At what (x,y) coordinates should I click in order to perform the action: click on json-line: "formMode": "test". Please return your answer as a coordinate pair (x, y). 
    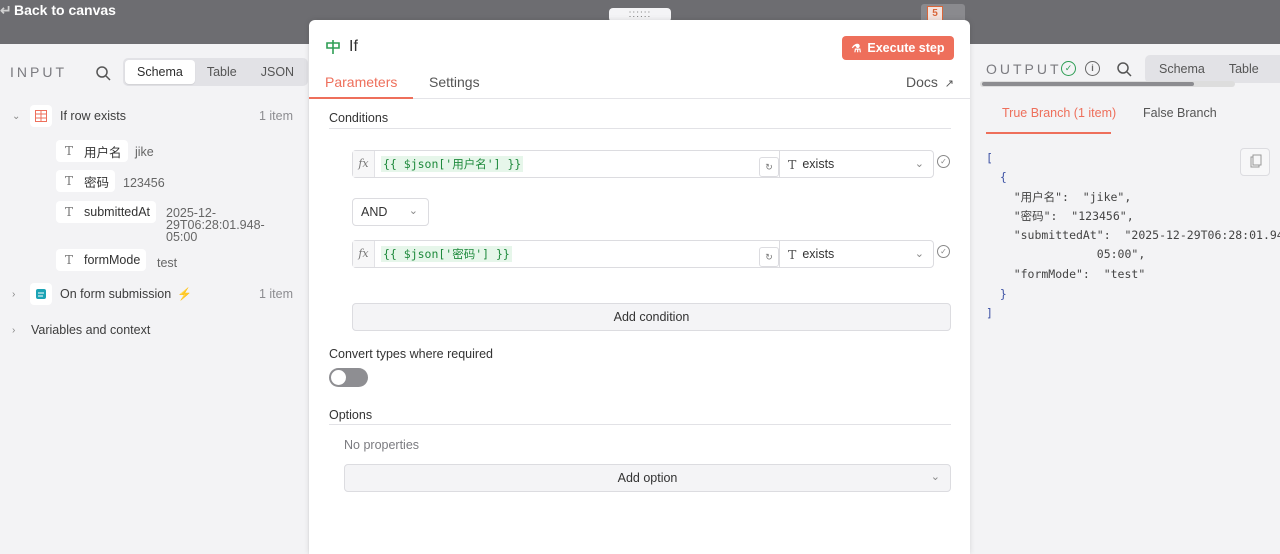
    Looking at the image, I should click on (1066, 274).